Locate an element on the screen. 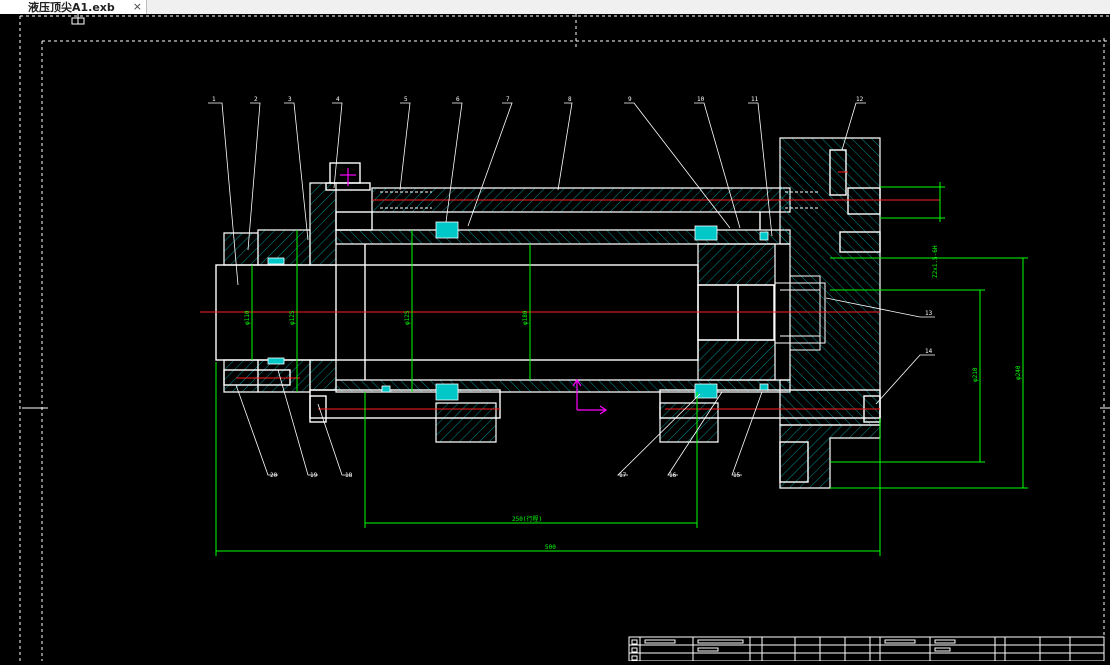 The image size is (1110, 665). dim-left-1: φ110 is located at coordinates (247, 317).